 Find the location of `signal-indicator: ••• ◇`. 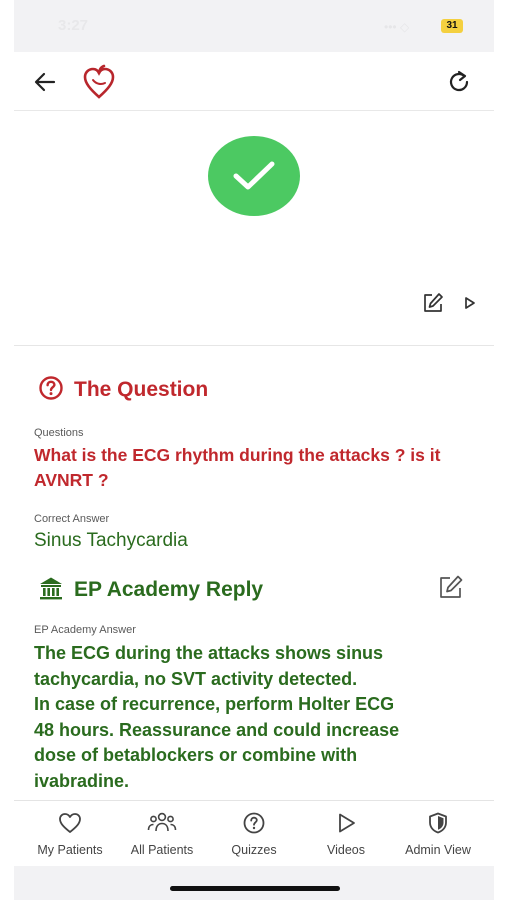

signal-indicator: ••• ◇ is located at coordinates (397, 27).